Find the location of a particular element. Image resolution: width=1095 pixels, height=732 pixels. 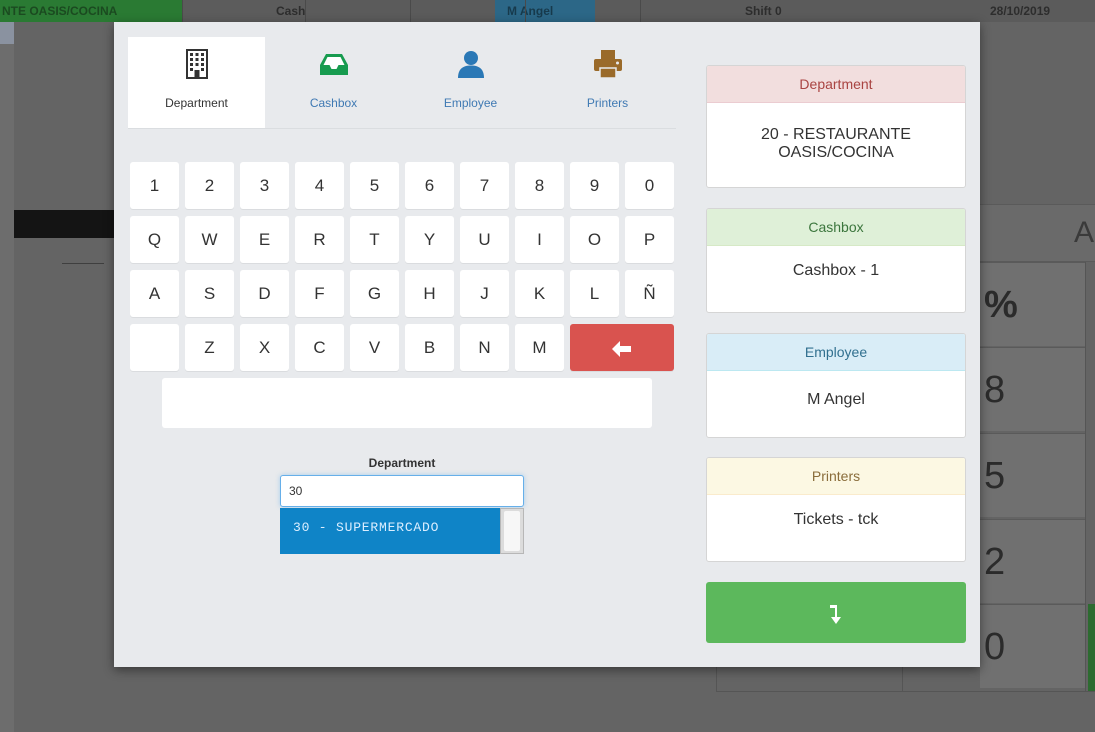

key-9: 9 is located at coordinates (594, 185).